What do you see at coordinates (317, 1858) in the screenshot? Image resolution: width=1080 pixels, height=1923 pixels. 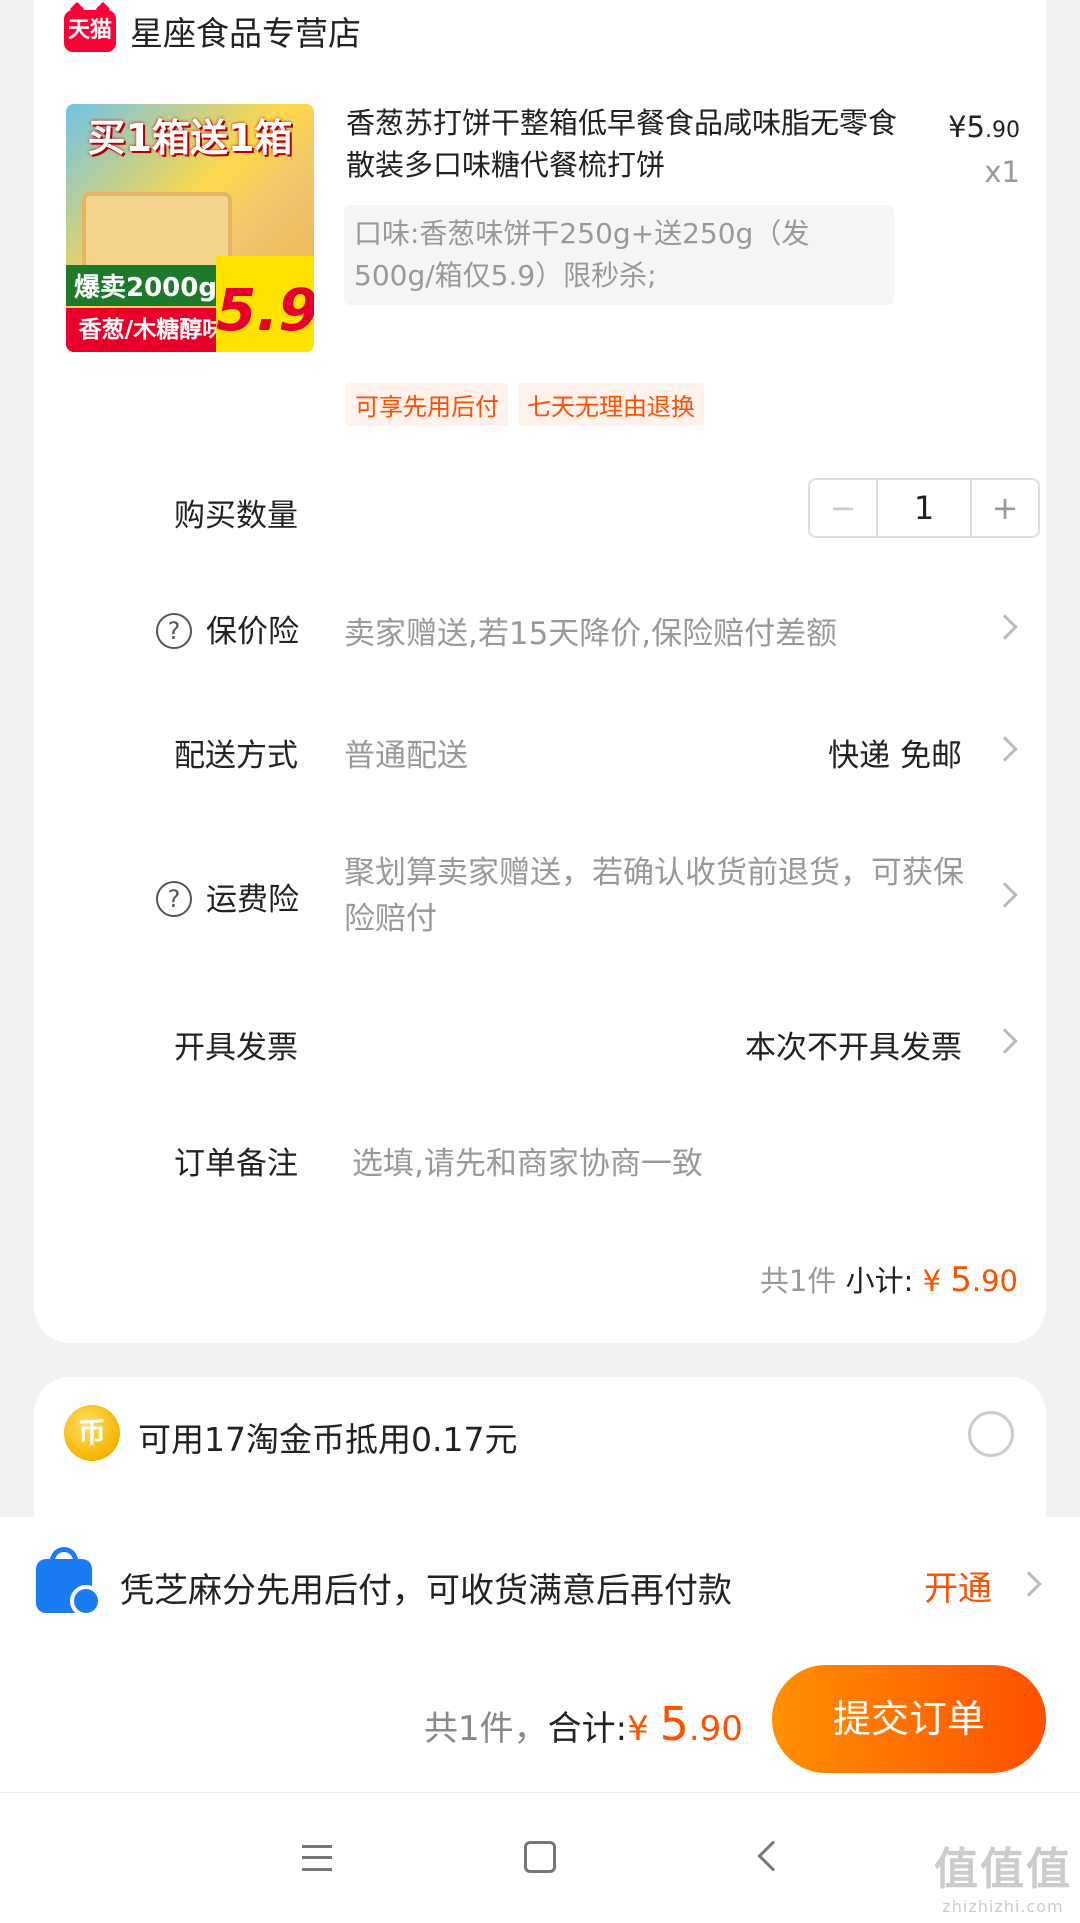 I see `menu-icon` at bounding box center [317, 1858].